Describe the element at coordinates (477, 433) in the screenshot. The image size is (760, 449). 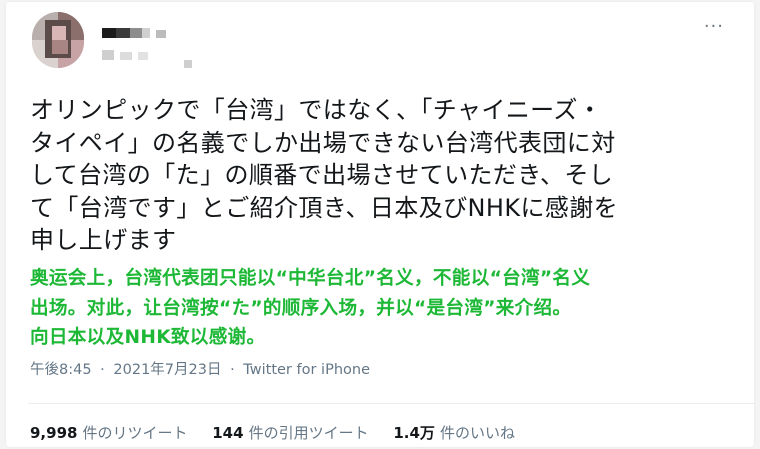
I see `likes-label: 件のいいね` at that location.